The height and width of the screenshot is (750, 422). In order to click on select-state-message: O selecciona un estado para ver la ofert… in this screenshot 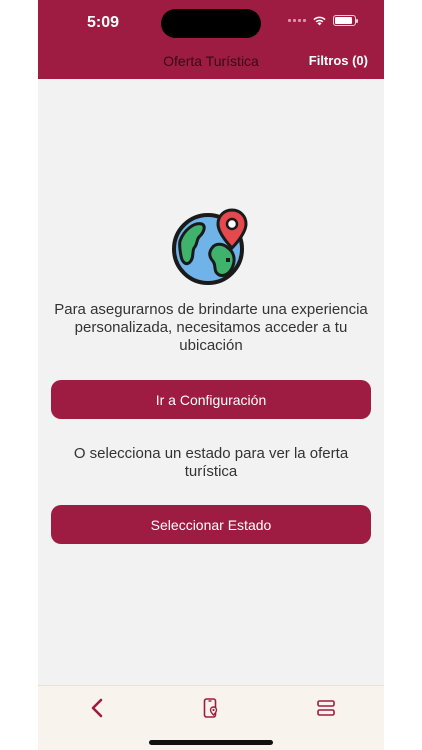, I will do `click(211, 462)`.